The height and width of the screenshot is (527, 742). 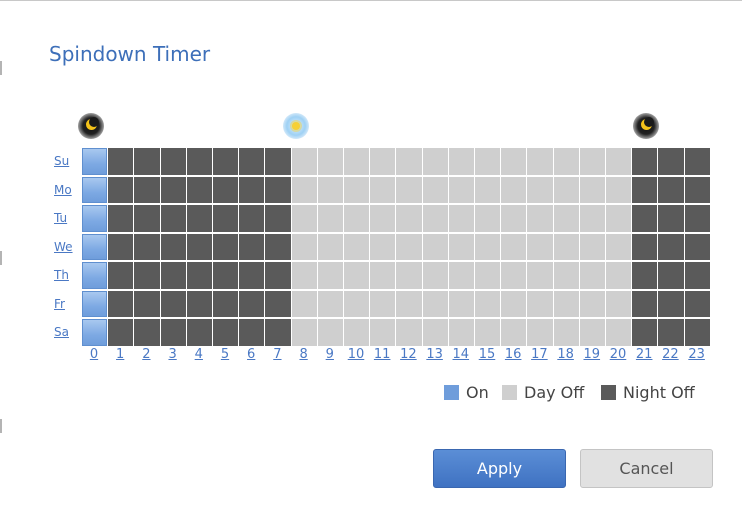 I want to click on hour-label-15: 15, so click(x=487, y=354).